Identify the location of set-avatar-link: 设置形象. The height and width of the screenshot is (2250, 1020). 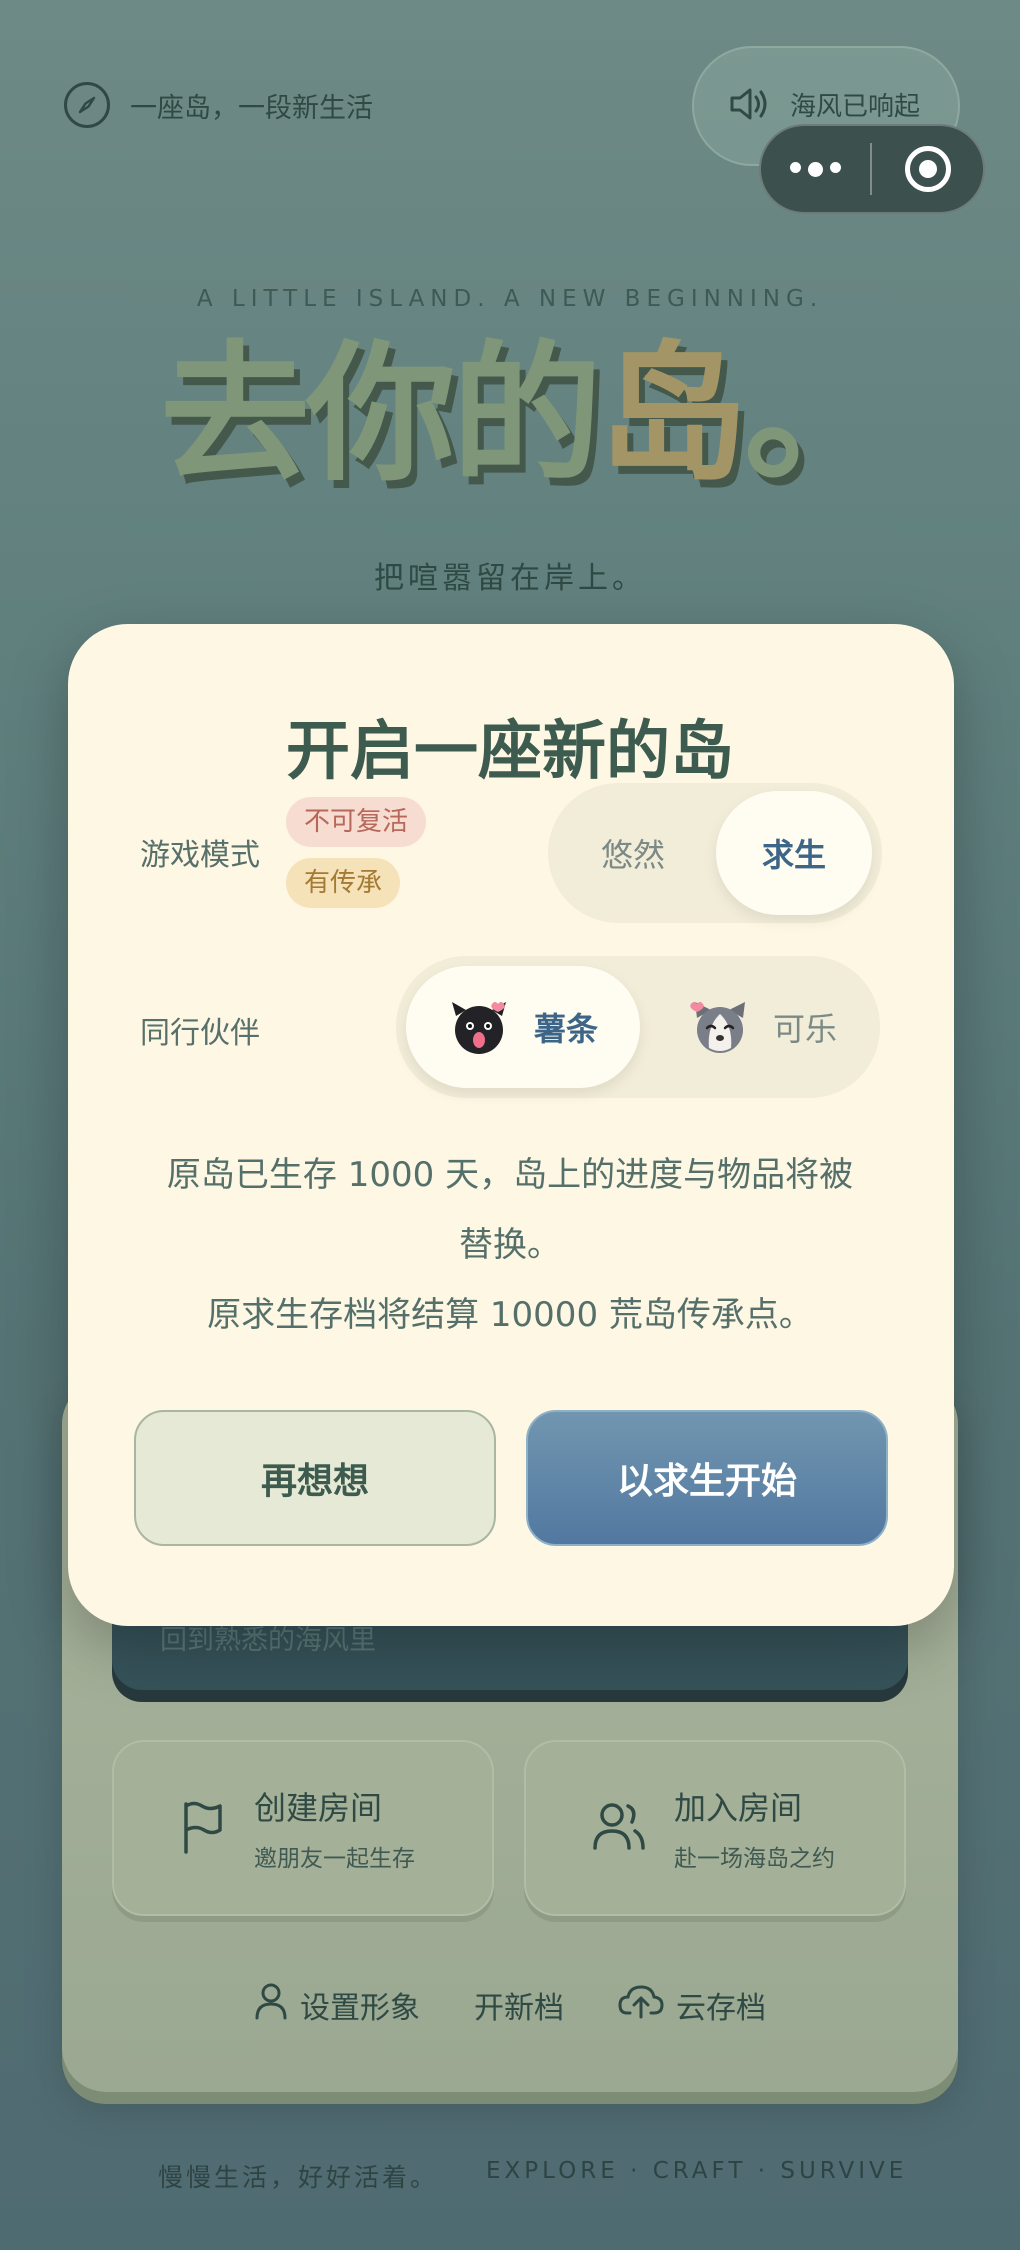
(337, 2005).